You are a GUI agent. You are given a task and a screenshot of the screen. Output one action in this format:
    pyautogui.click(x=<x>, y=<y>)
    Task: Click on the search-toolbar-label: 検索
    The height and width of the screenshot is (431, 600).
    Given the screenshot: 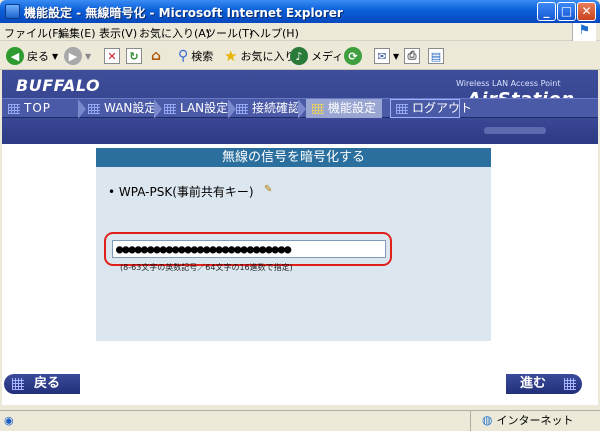 What is the action you would take?
    pyautogui.click(x=202, y=56)
    